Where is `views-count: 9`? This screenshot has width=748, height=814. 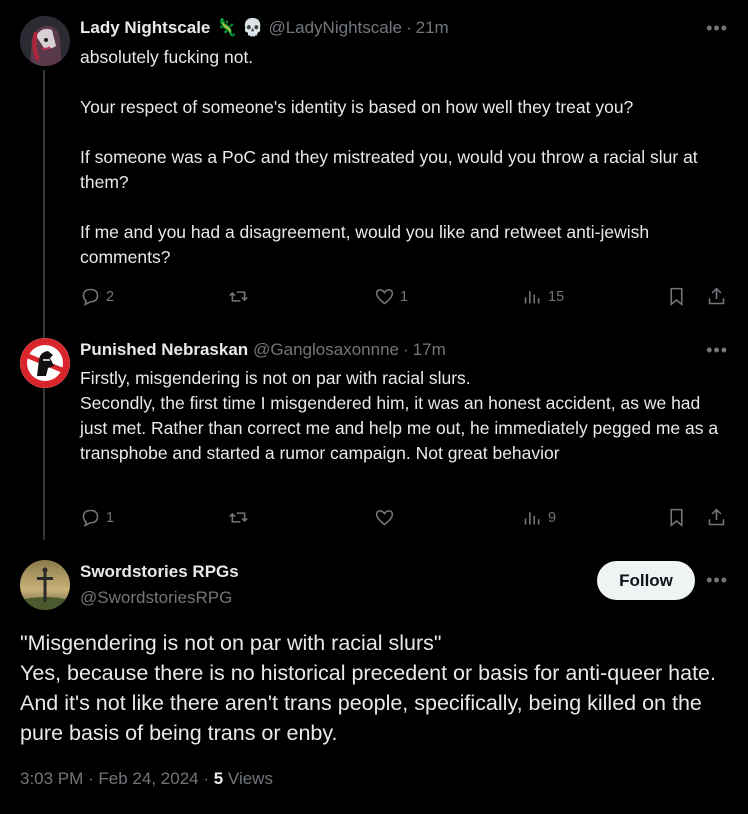 views-count: 9 is located at coordinates (552, 517).